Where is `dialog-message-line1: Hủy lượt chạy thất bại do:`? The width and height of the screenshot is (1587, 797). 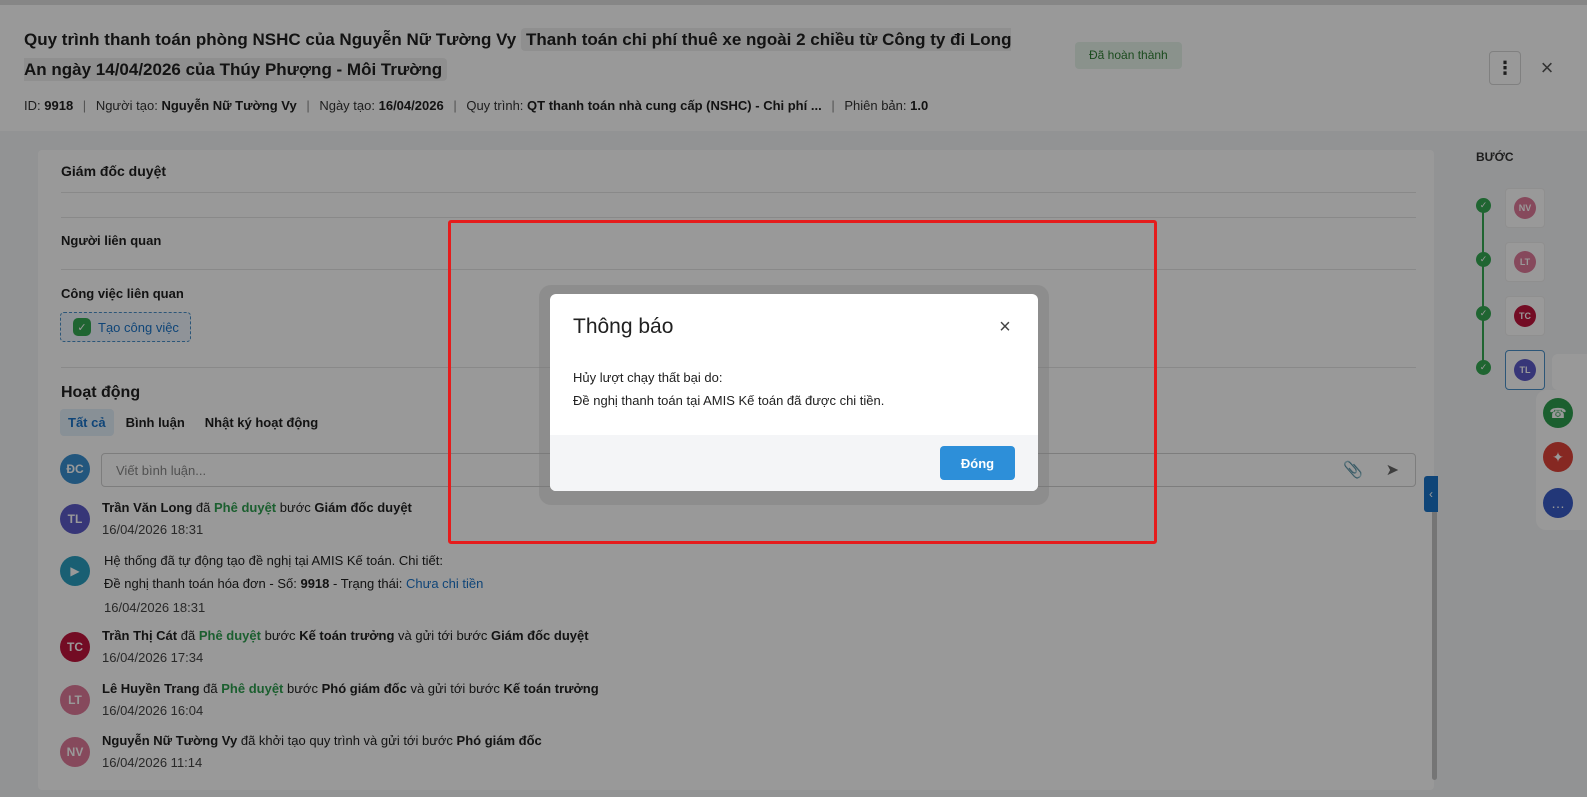
dialog-message-line1: Hủy lượt chạy thất bại do: is located at coordinates (648, 377).